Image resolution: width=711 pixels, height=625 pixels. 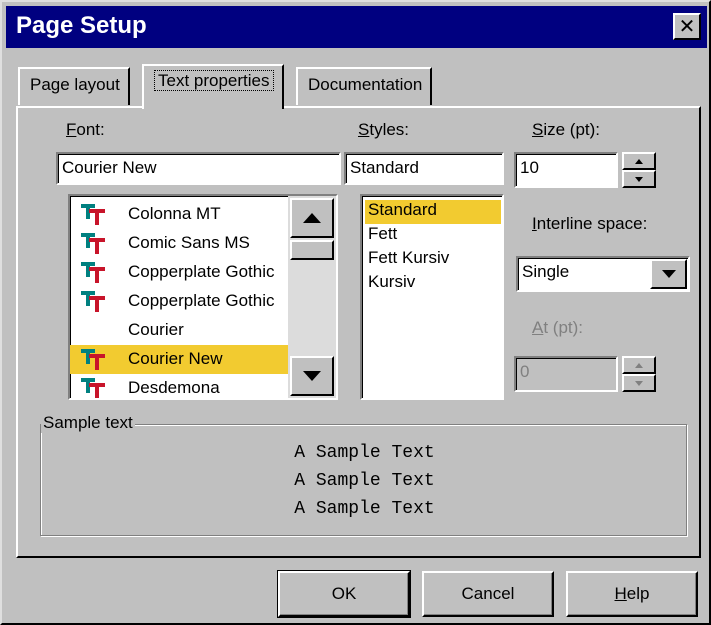 I want to click on at-spinner, so click(x=639, y=374).